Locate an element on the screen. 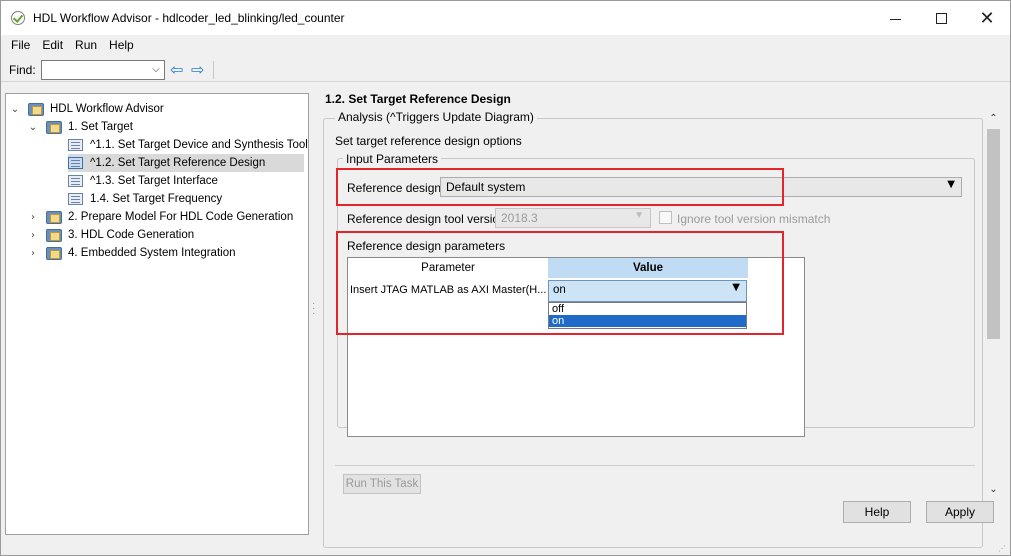 Image resolution: width=1011 pixels, height=556 pixels. arrow-left-icon: ⇦ is located at coordinates (176, 69).